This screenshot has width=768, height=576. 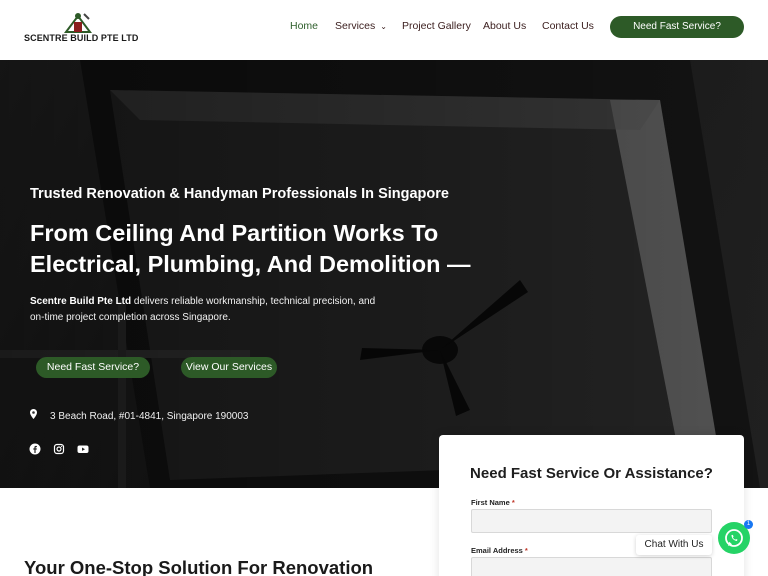 I want to click on first-name-input, so click(x=591, y=521).